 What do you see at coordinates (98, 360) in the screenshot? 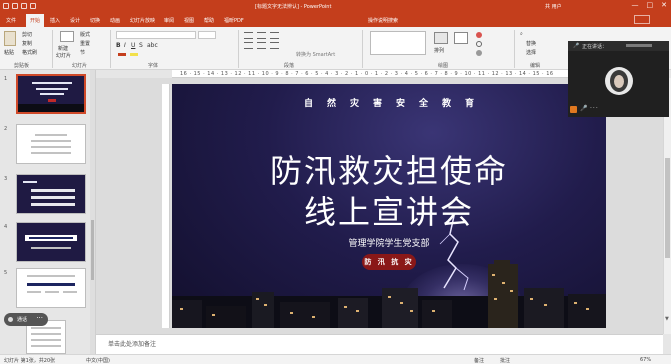
I see `language-status: 中文(中国)` at bounding box center [98, 360].